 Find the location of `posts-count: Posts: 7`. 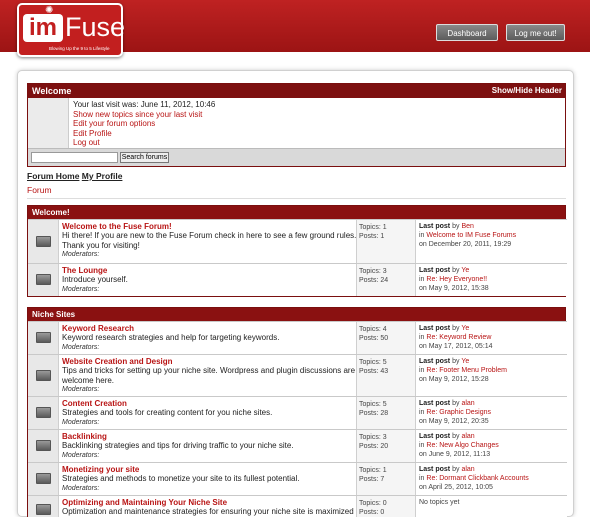

posts-count: Posts: 7 is located at coordinates (372, 479).